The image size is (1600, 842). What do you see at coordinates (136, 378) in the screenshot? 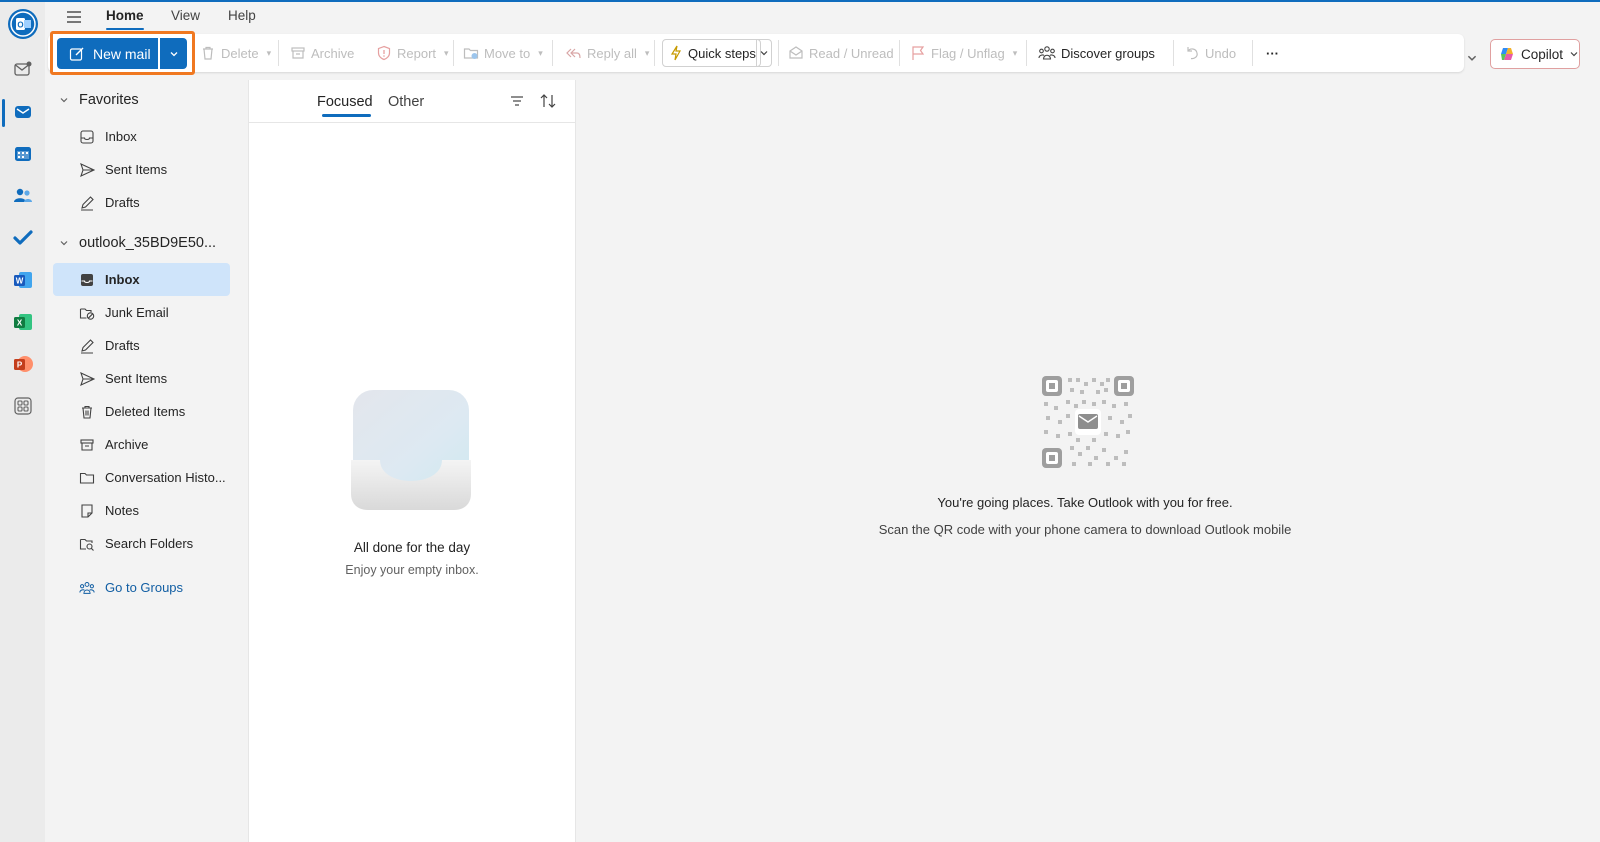
I see `folder-sent-items-label: Sent Items` at bounding box center [136, 378].